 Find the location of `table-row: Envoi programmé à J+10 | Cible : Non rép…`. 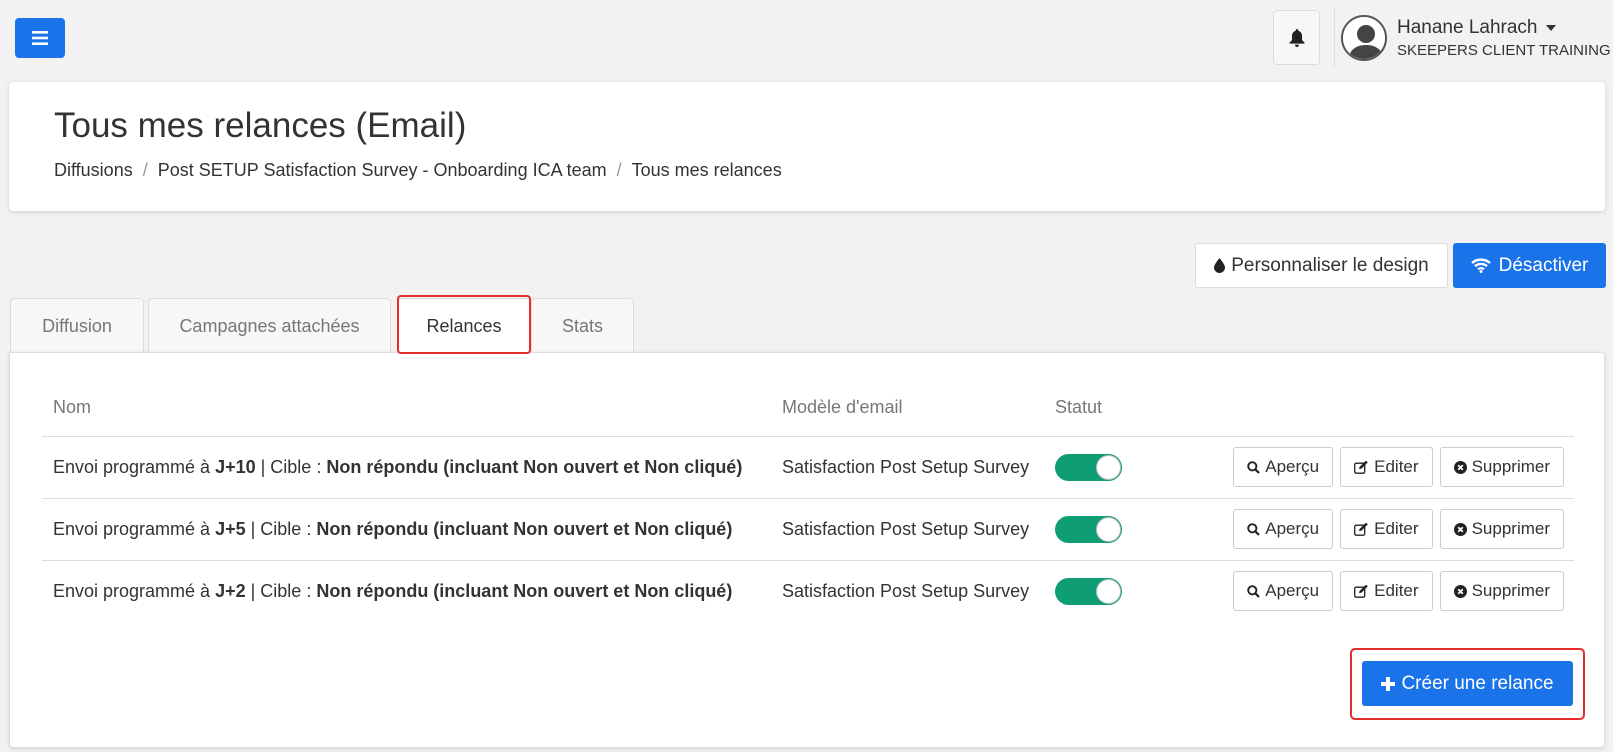

table-row: Envoi programmé à J+10 | Cible : Non rép… is located at coordinates (808, 467).